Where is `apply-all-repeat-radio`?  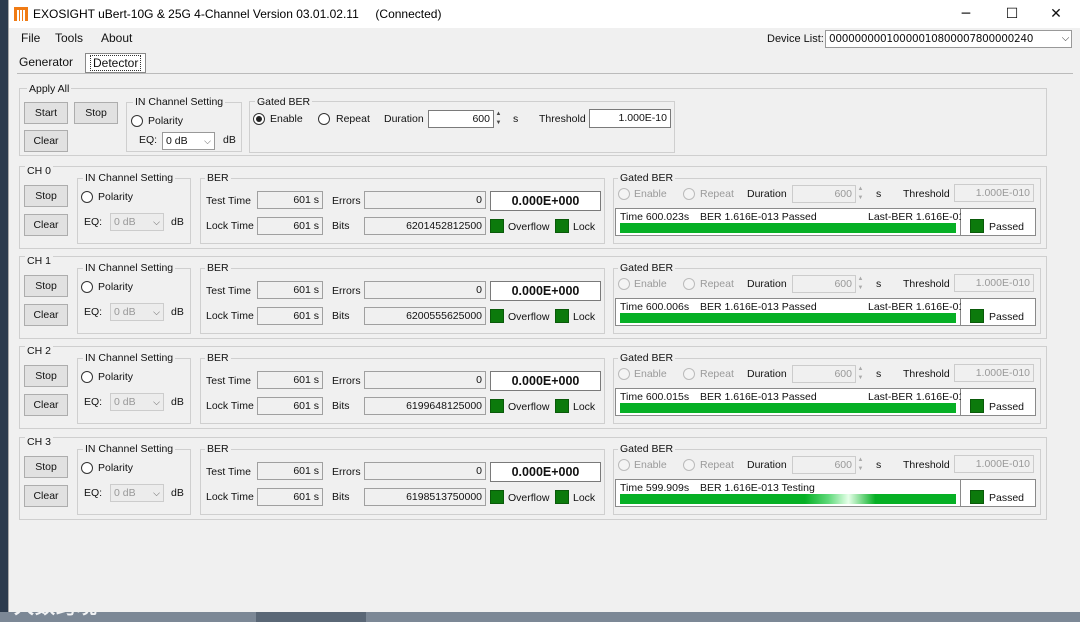
apply-all-repeat-radio is located at coordinates (324, 119).